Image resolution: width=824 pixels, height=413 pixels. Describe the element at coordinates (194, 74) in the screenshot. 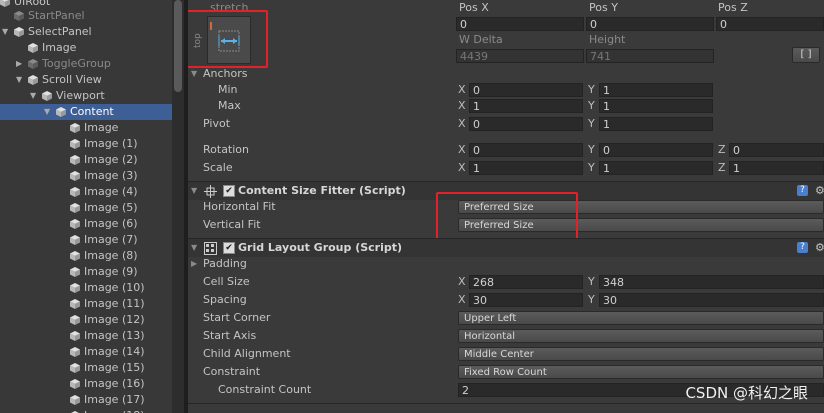

I see `anchors-foldout-arrow-icon: ▼` at that location.